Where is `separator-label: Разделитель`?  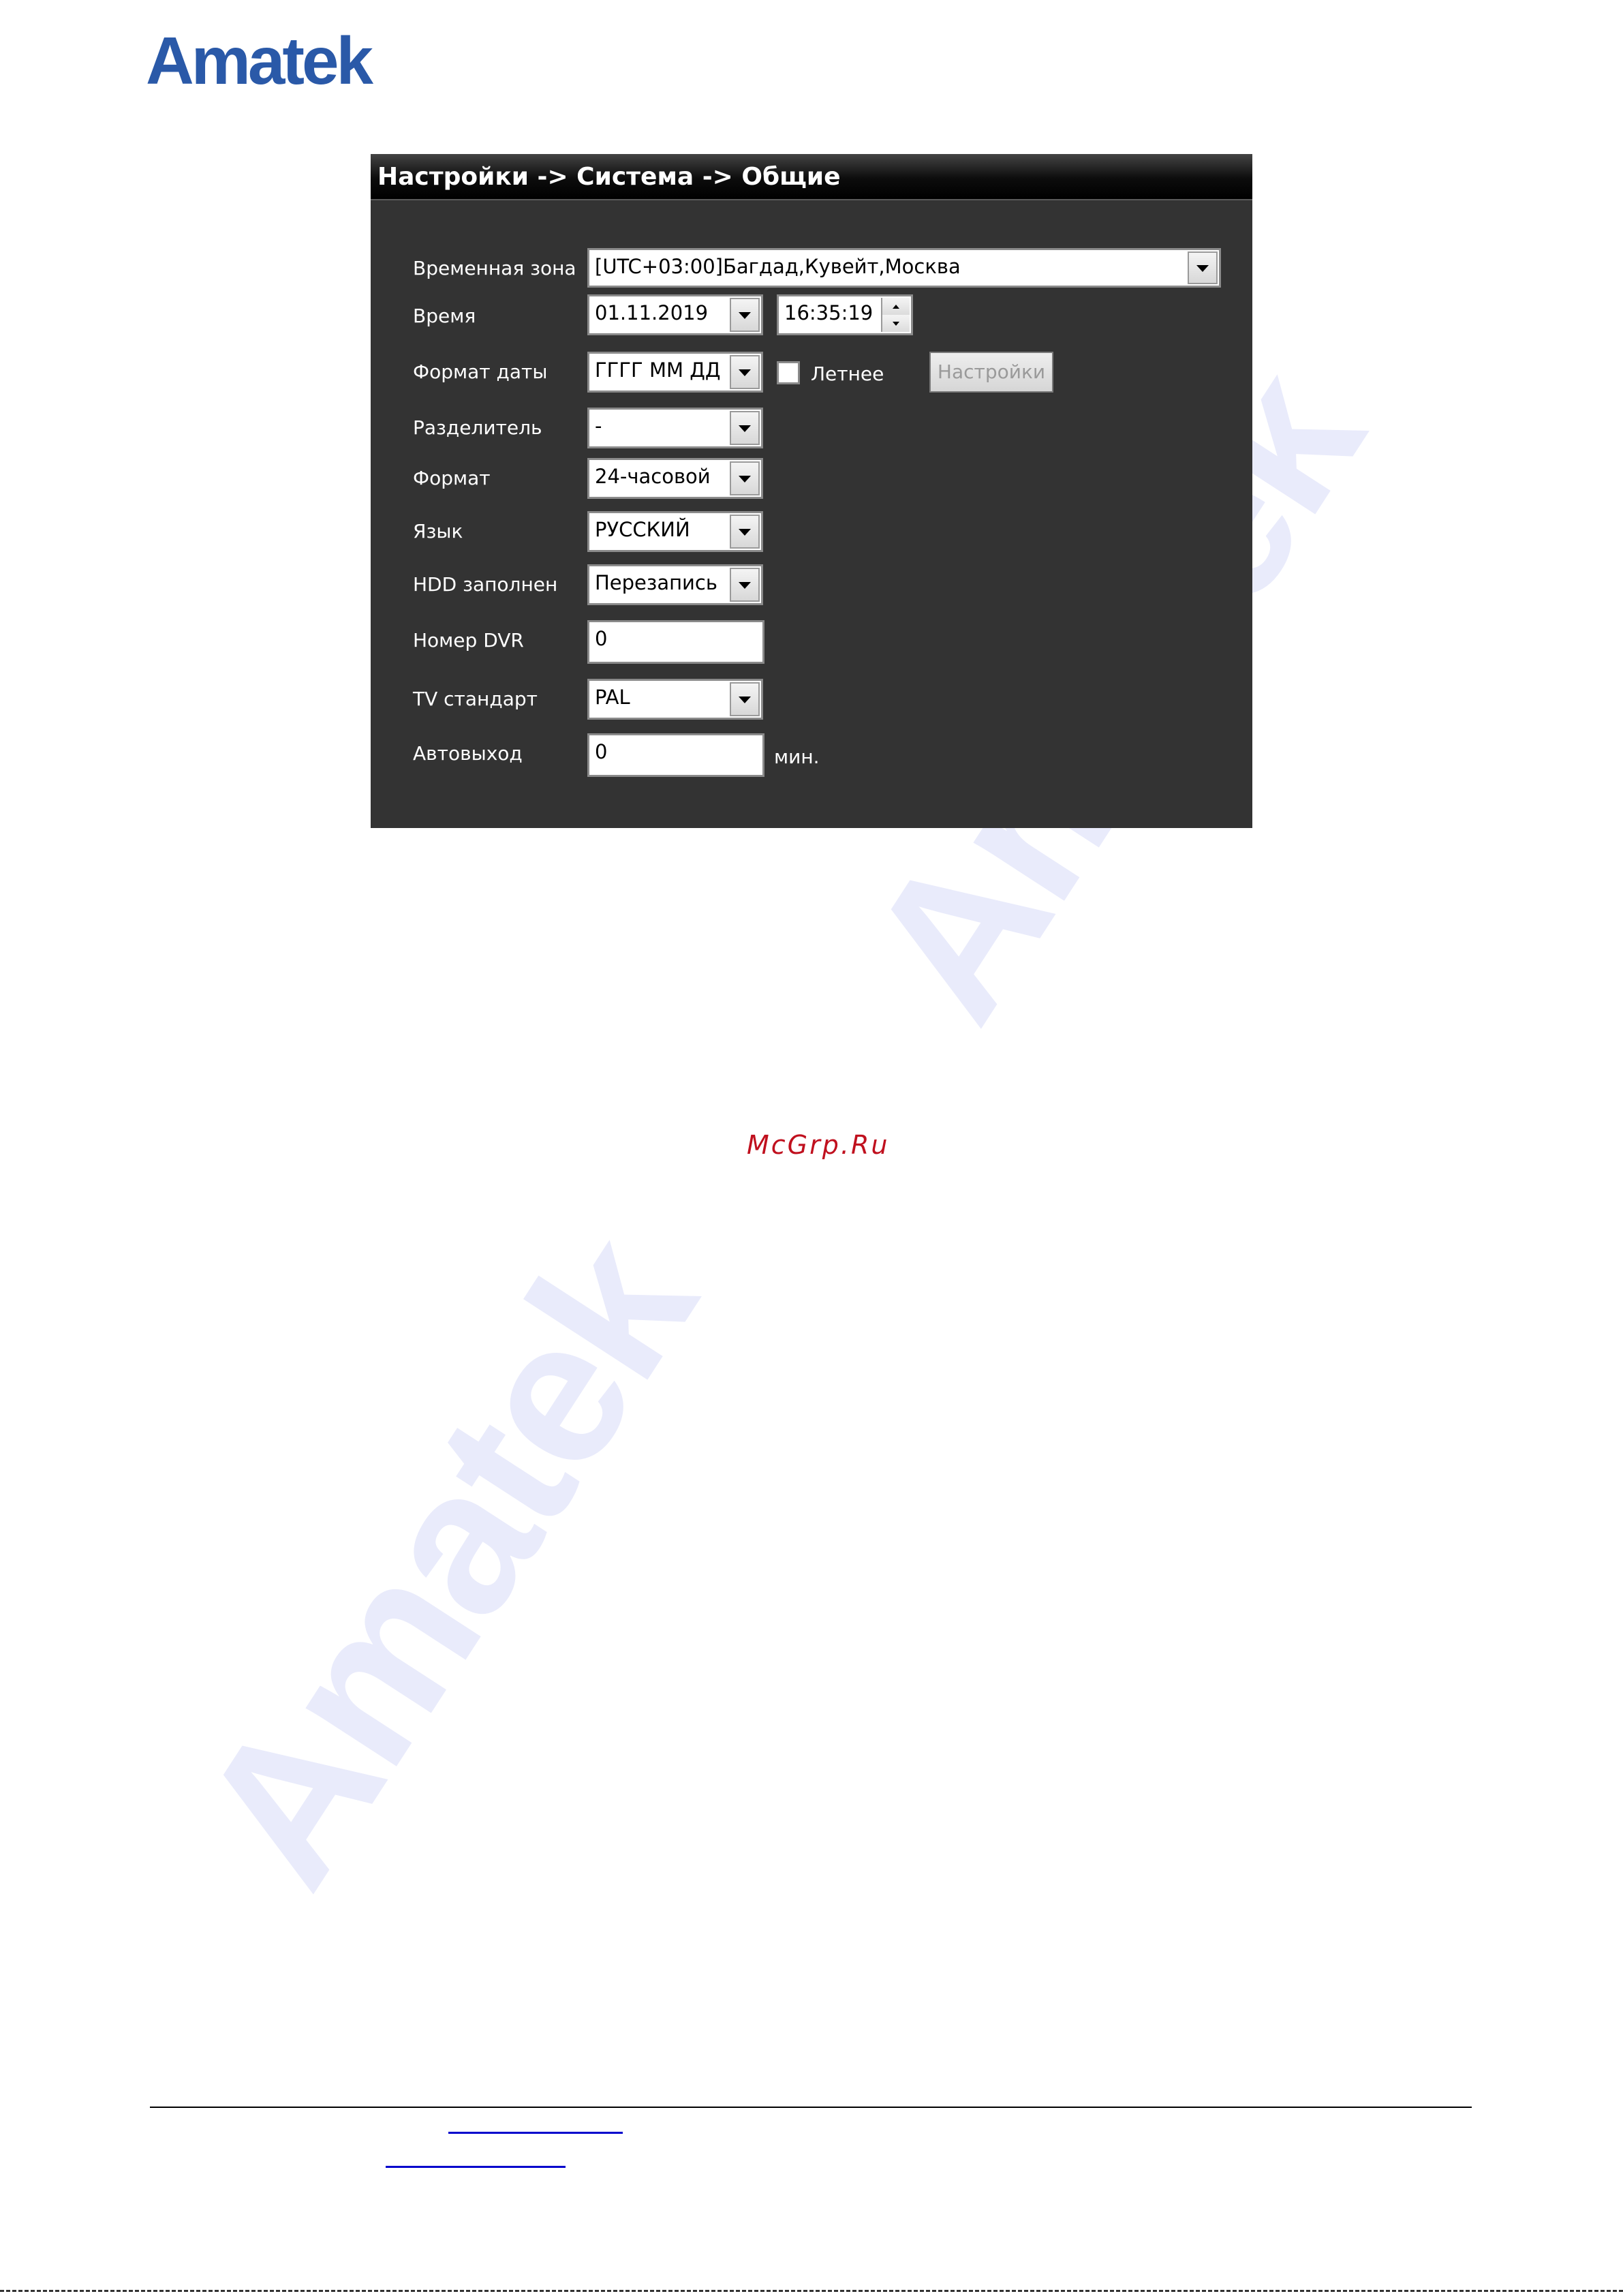 separator-label: Разделитель is located at coordinates (477, 428).